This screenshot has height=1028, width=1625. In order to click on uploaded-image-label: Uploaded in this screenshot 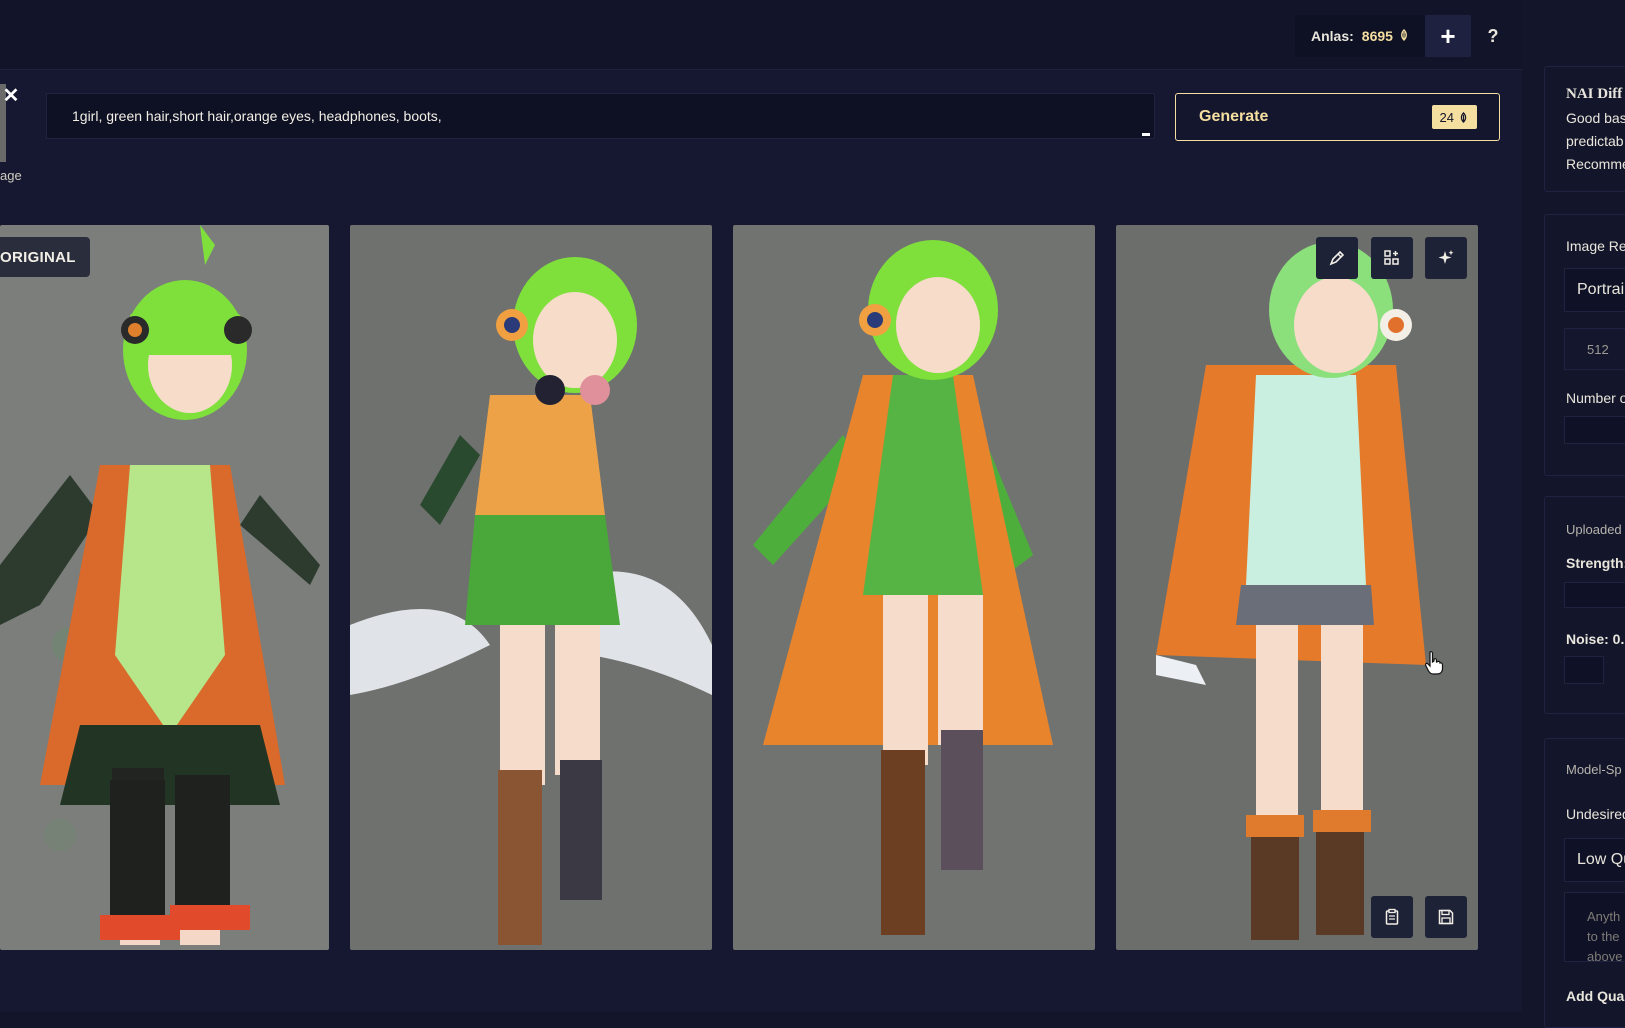, I will do `click(1594, 529)`.